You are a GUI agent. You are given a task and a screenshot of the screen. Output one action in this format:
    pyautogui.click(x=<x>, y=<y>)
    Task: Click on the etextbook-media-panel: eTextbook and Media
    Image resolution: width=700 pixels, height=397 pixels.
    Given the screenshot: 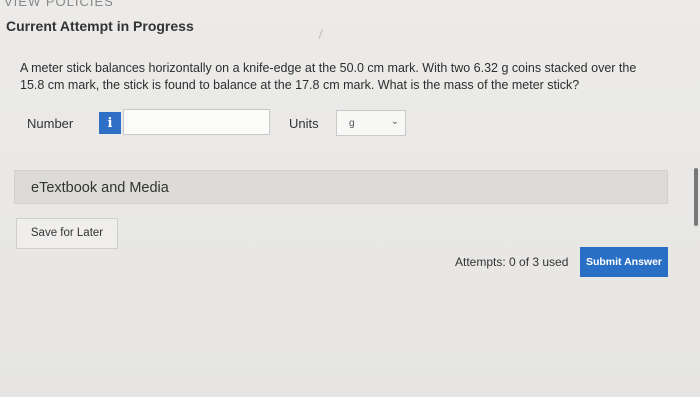 What is the action you would take?
    pyautogui.click(x=341, y=187)
    